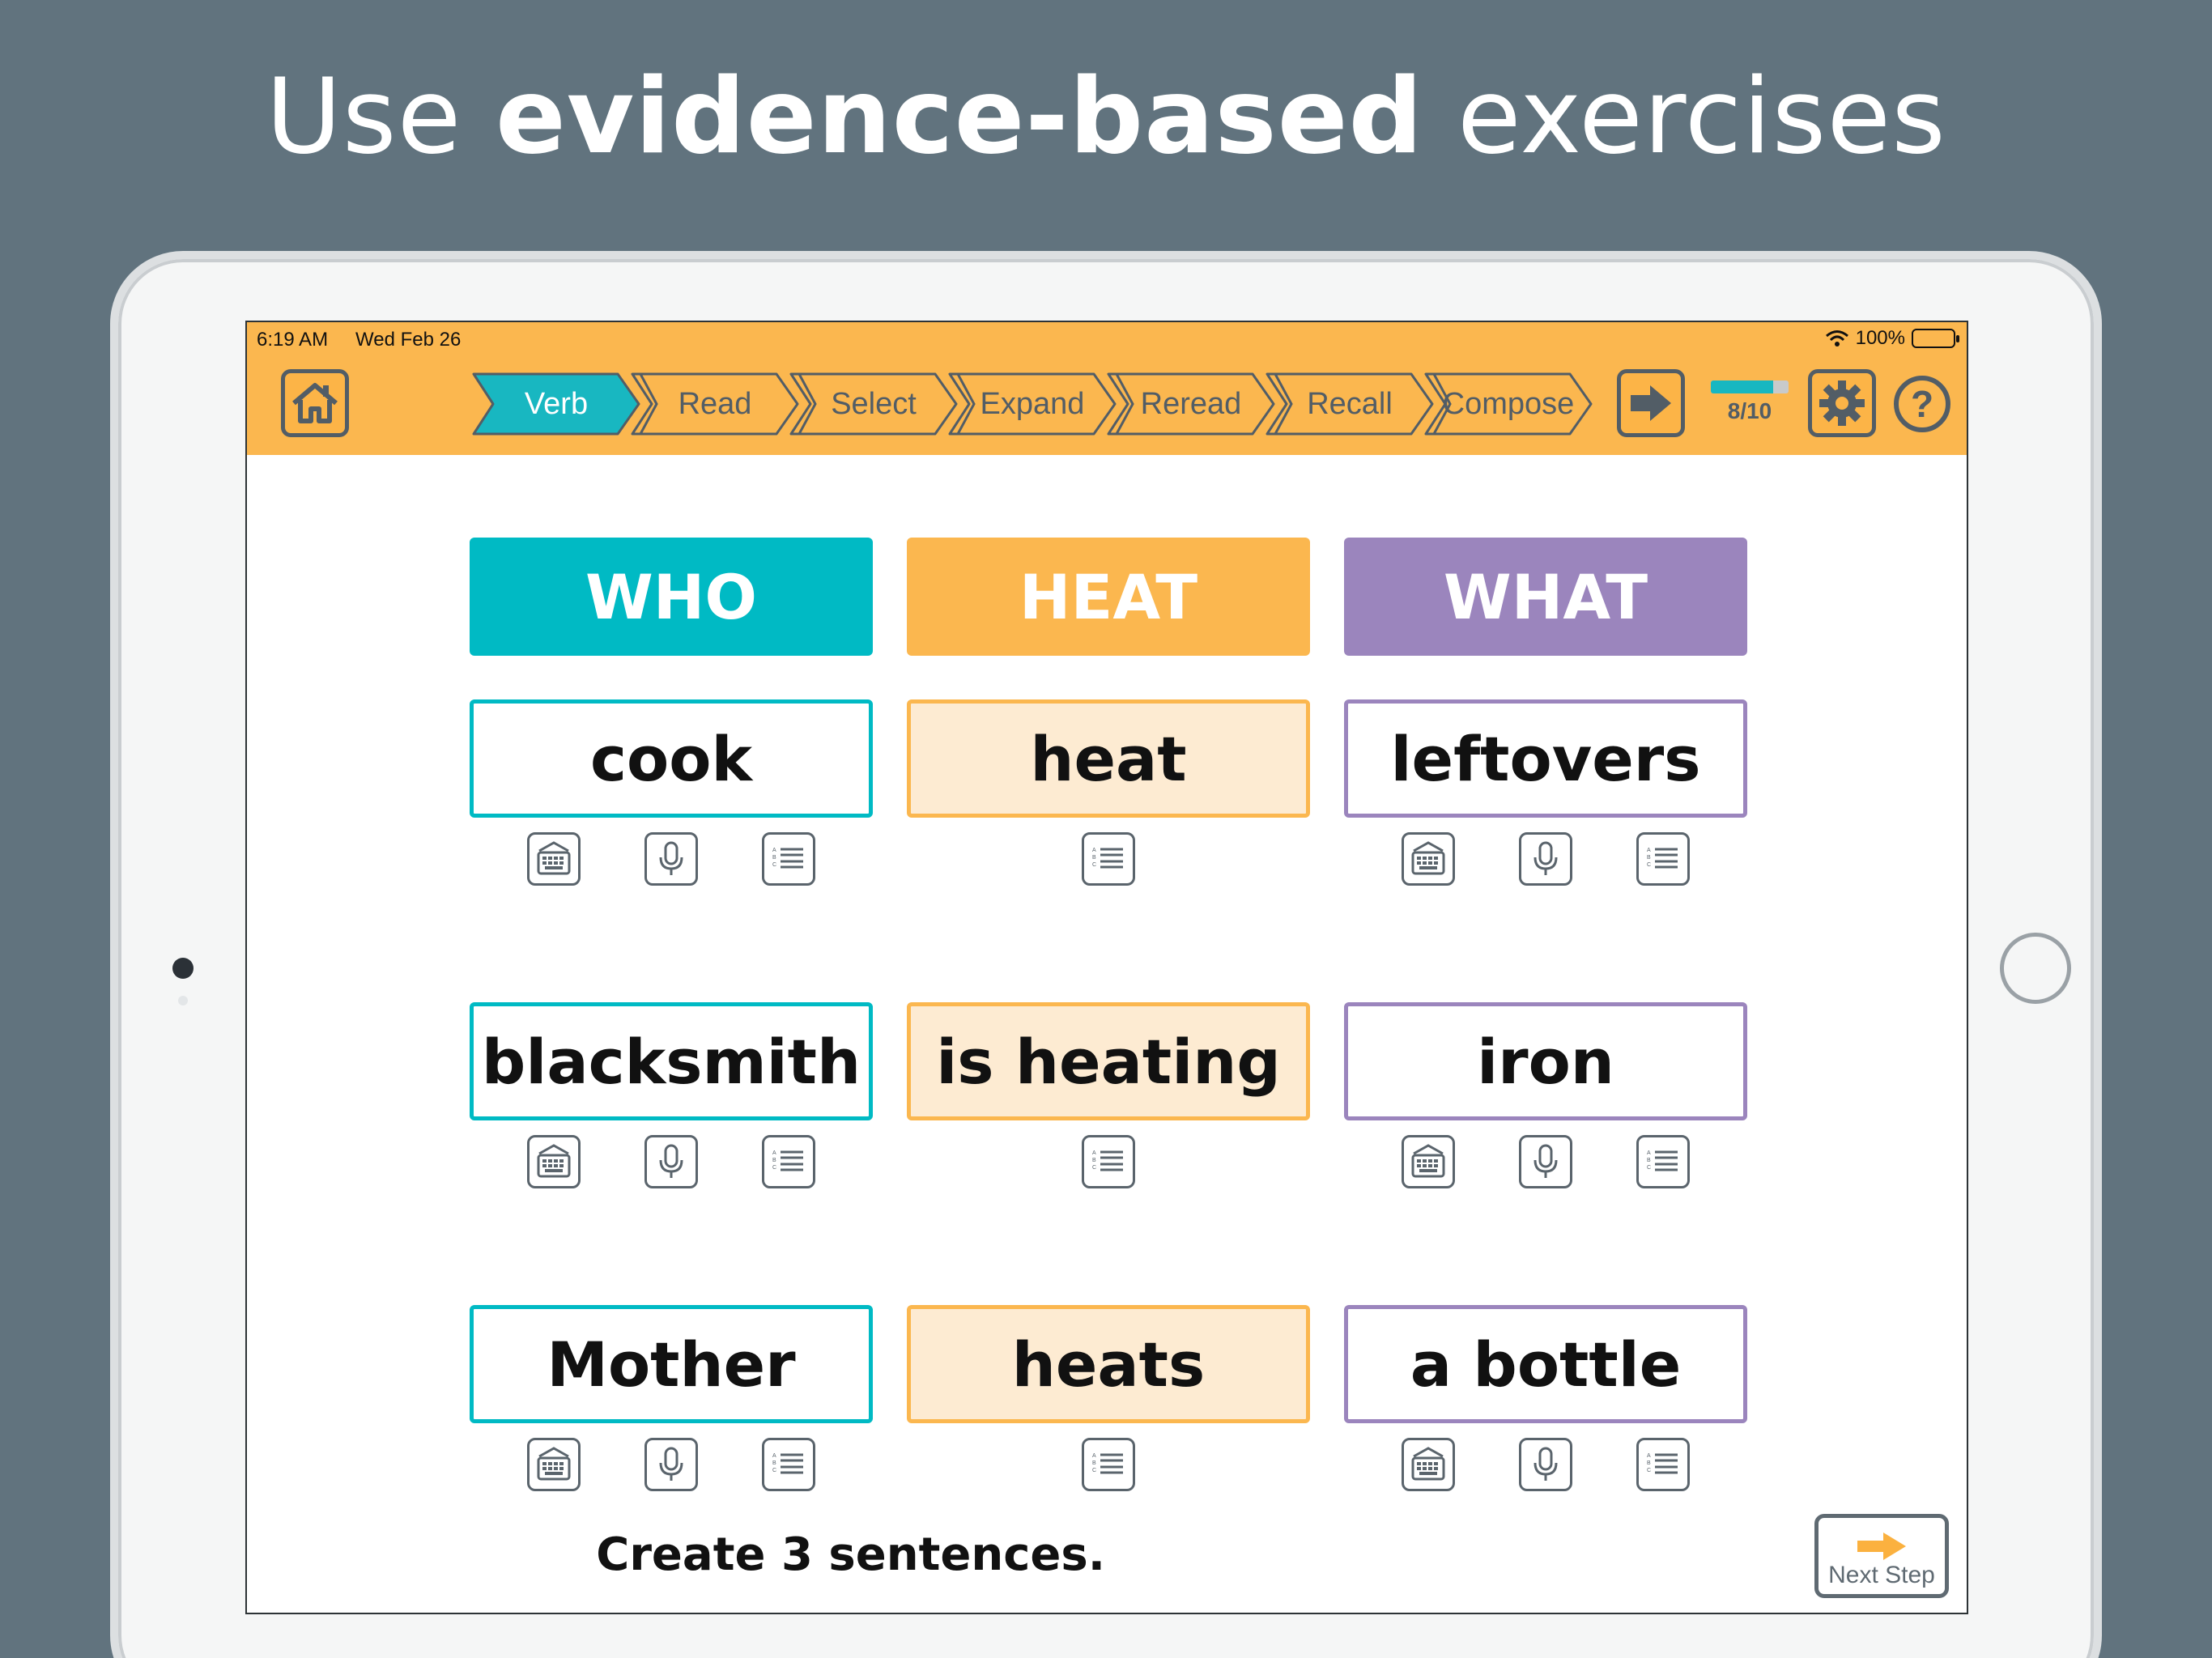  What do you see at coordinates (1109, 1061) in the screenshot?
I see `word-card: is heating` at bounding box center [1109, 1061].